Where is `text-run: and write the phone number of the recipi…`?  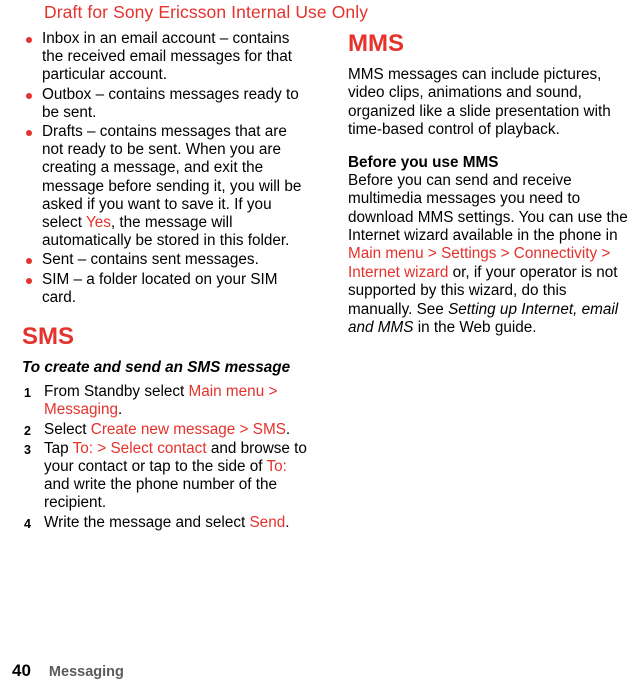
text-run: and write the phone number of the recipi… is located at coordinates (161, 494).